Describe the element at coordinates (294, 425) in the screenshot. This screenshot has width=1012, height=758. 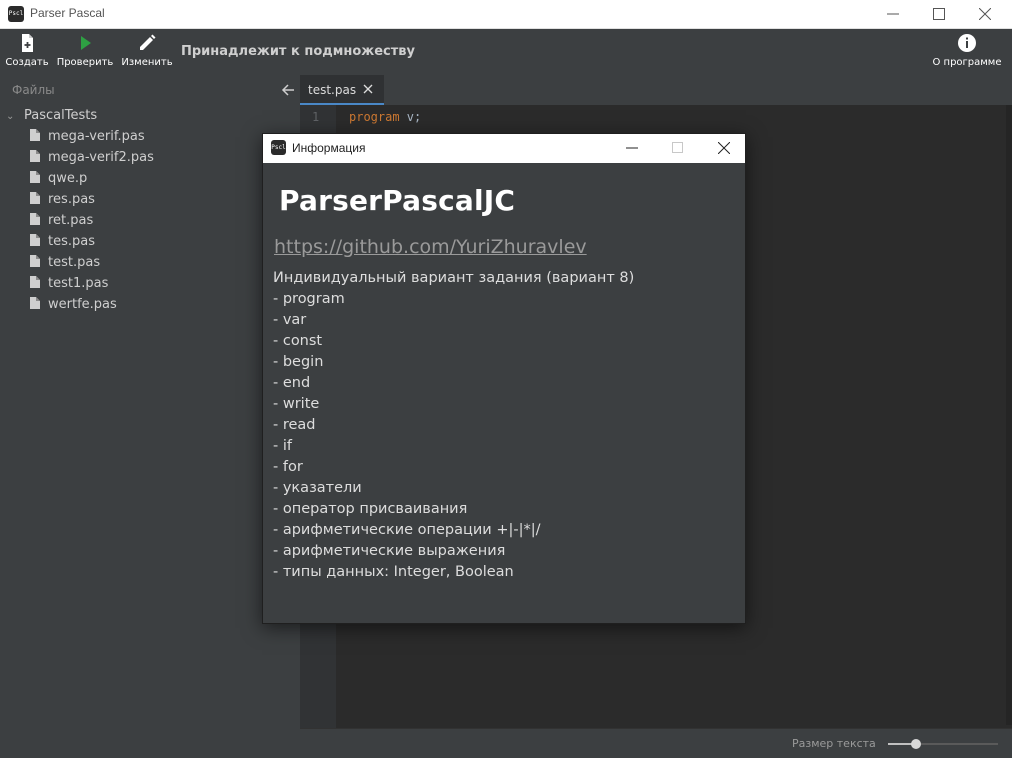
I see `description-line: - read` at that location.